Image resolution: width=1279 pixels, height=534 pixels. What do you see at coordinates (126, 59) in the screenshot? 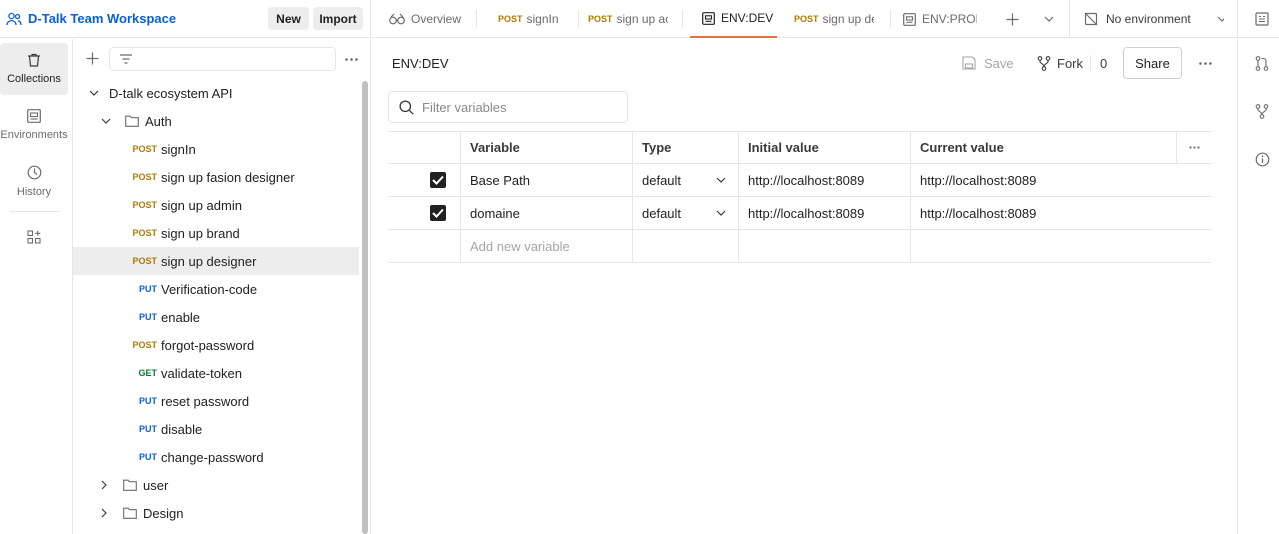
I see `filter-icon` at bounding box center [126, 59].